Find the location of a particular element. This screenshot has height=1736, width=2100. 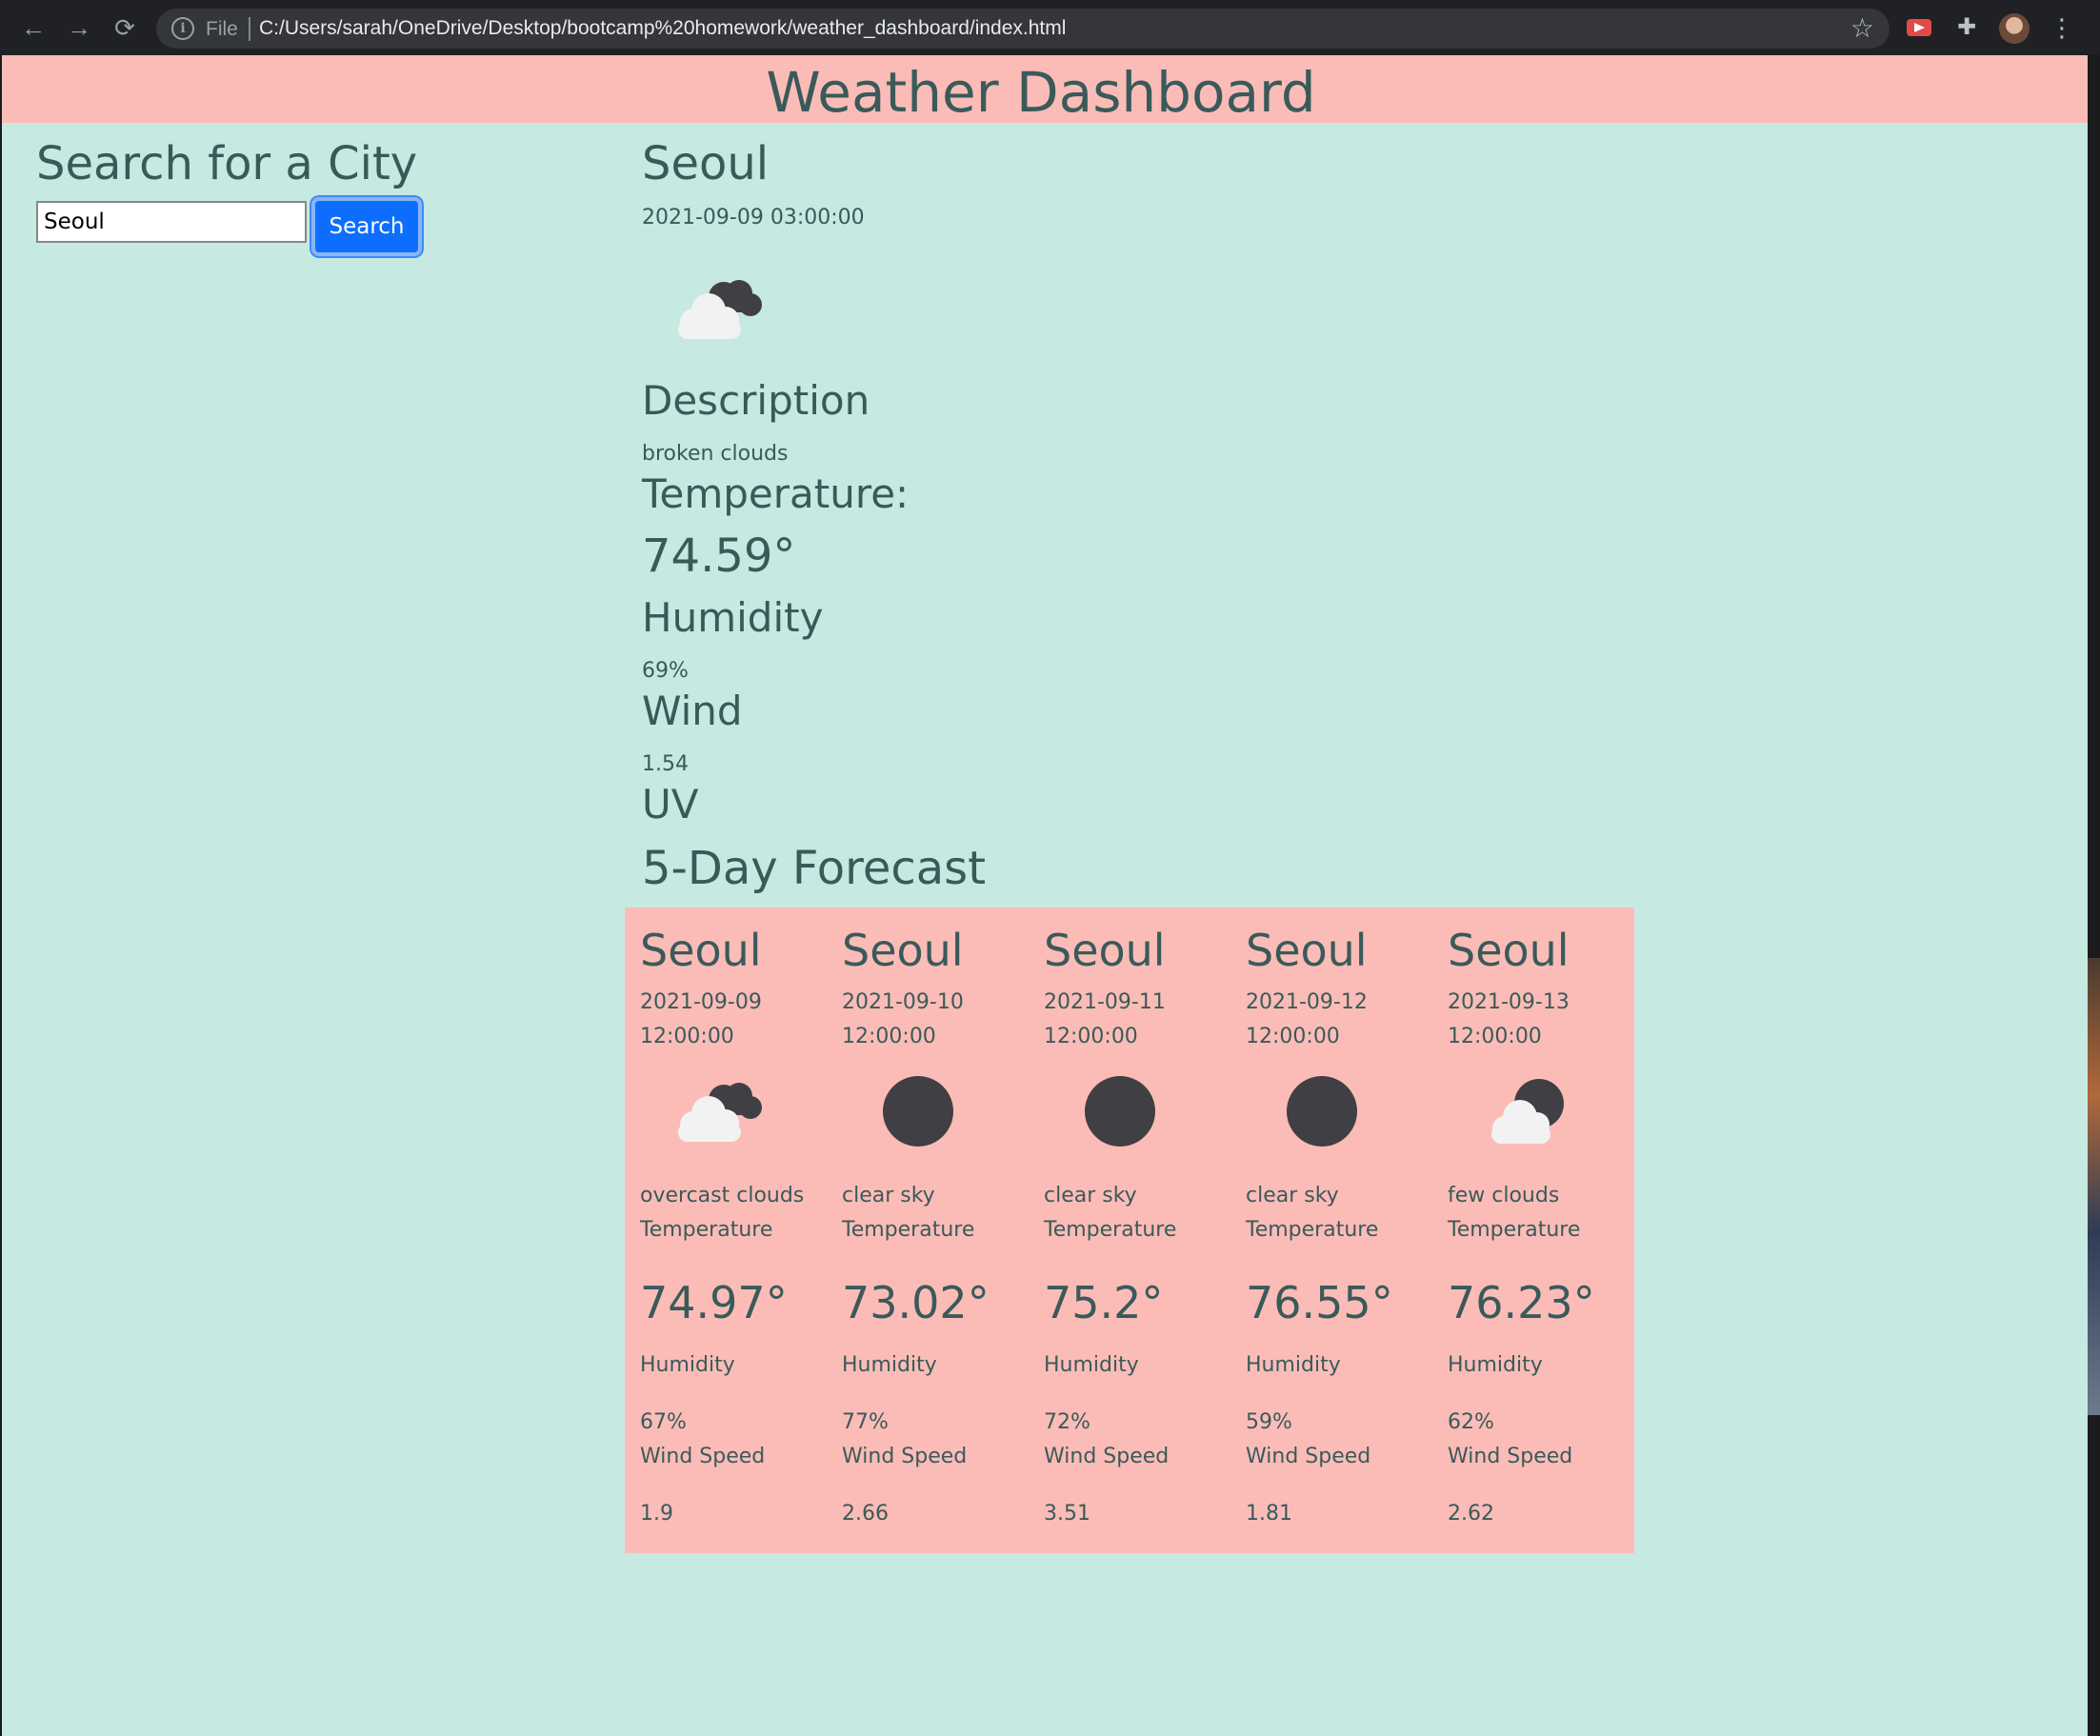

info-icon: i is located at coordinates (182, 28).